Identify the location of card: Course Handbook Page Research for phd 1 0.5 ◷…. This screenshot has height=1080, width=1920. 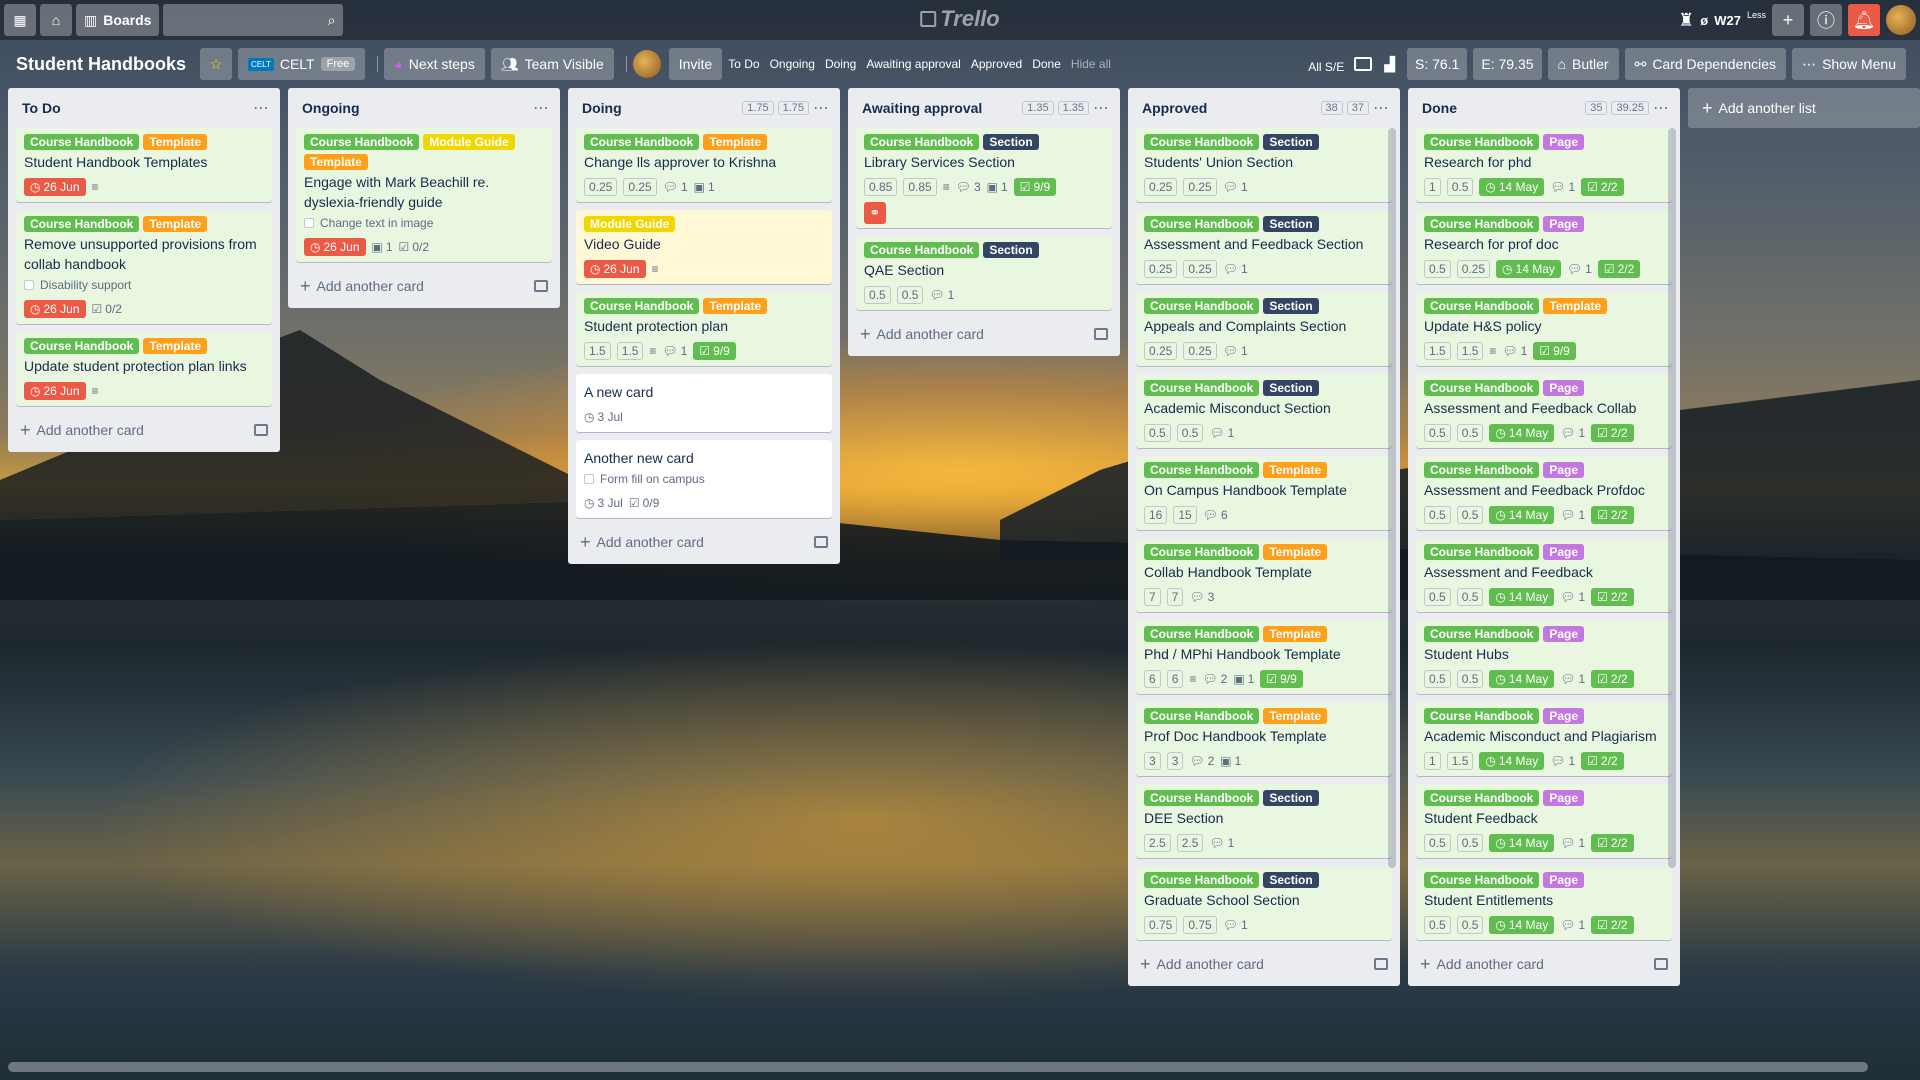
(1544, 165).